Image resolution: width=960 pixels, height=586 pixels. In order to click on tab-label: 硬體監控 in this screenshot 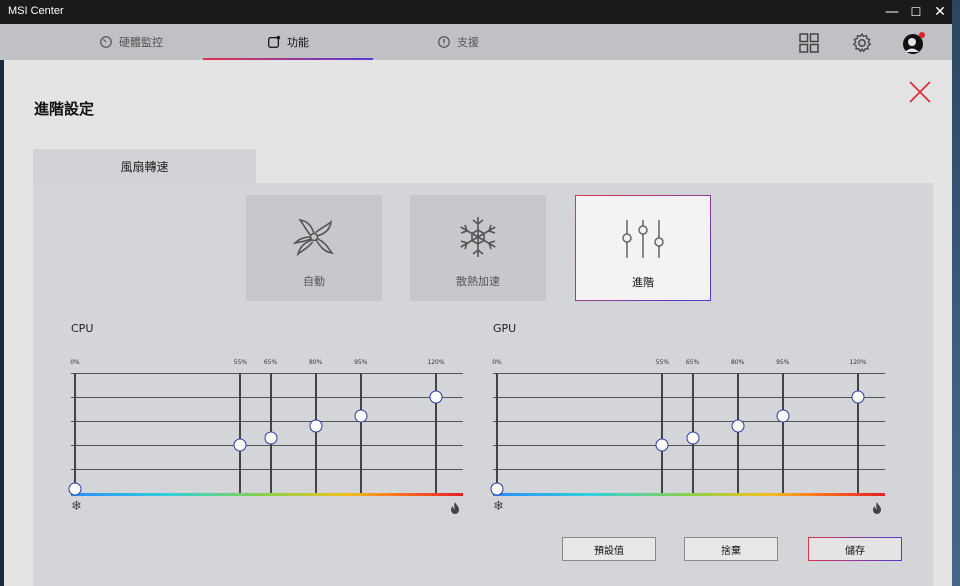, I will do `click(141, 42)`.